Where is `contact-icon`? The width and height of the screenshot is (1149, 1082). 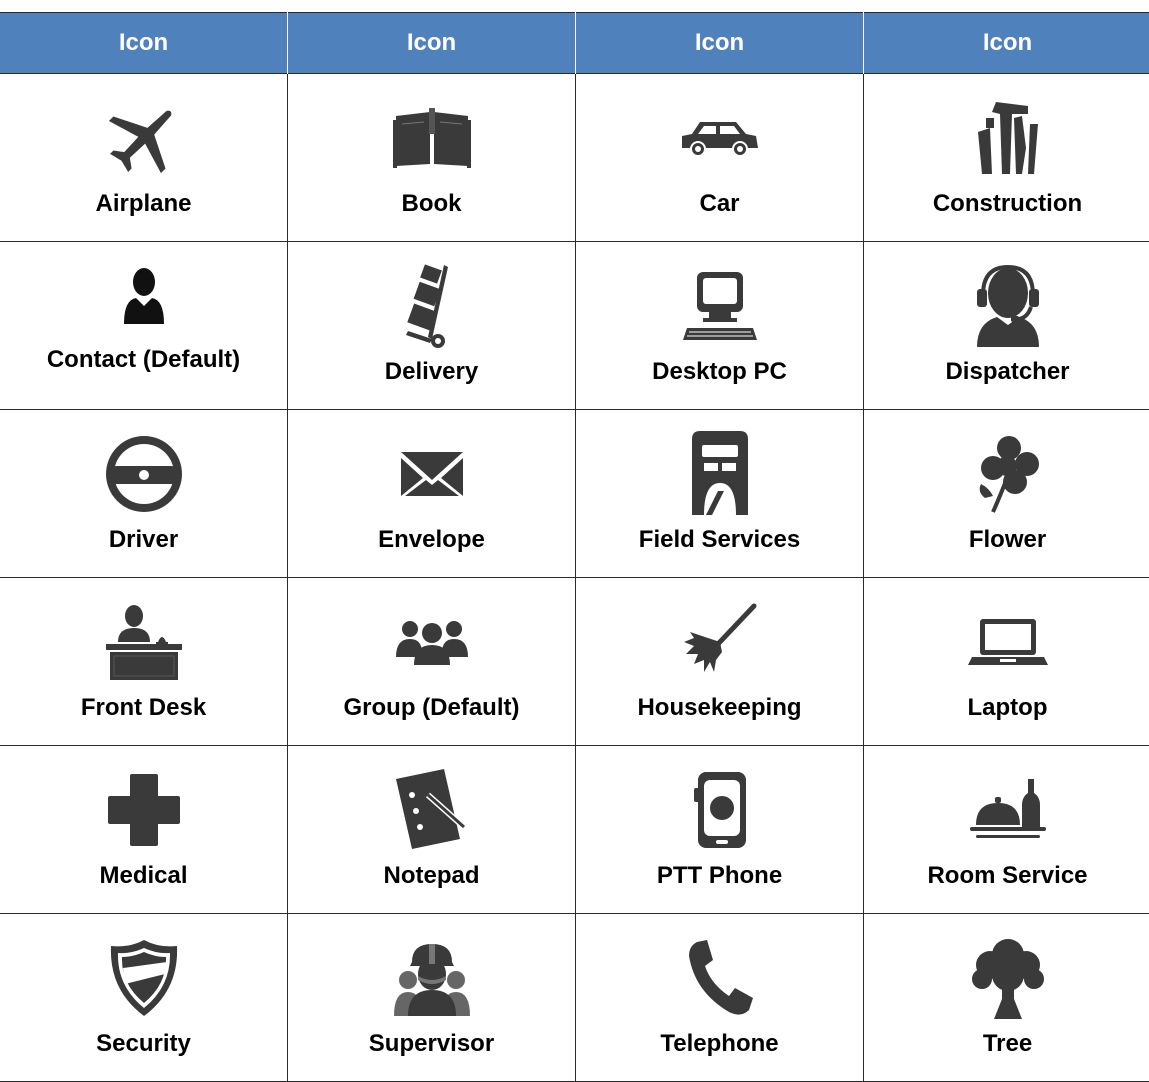 contact-icon is located at coordinates (144, 297).